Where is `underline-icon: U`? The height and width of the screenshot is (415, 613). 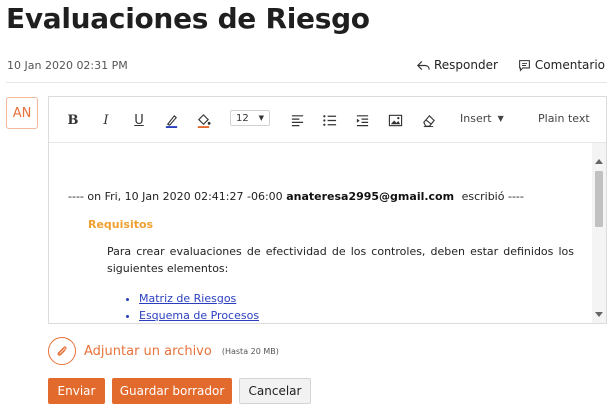 underline-icon: U is located at coordinates (139, 120).